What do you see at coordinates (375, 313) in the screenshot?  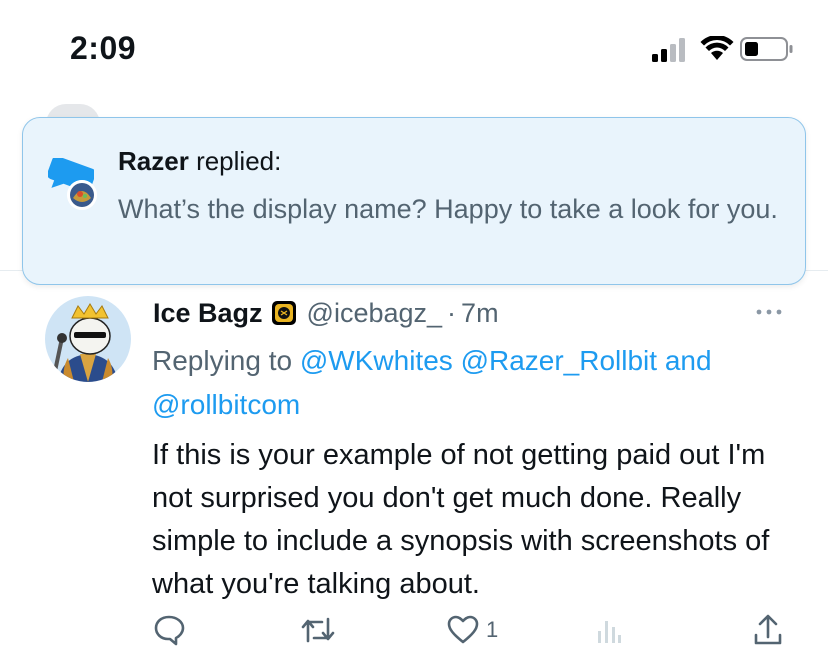 I see `user-handle: @icebagz_` at bounding box center [375, 313].